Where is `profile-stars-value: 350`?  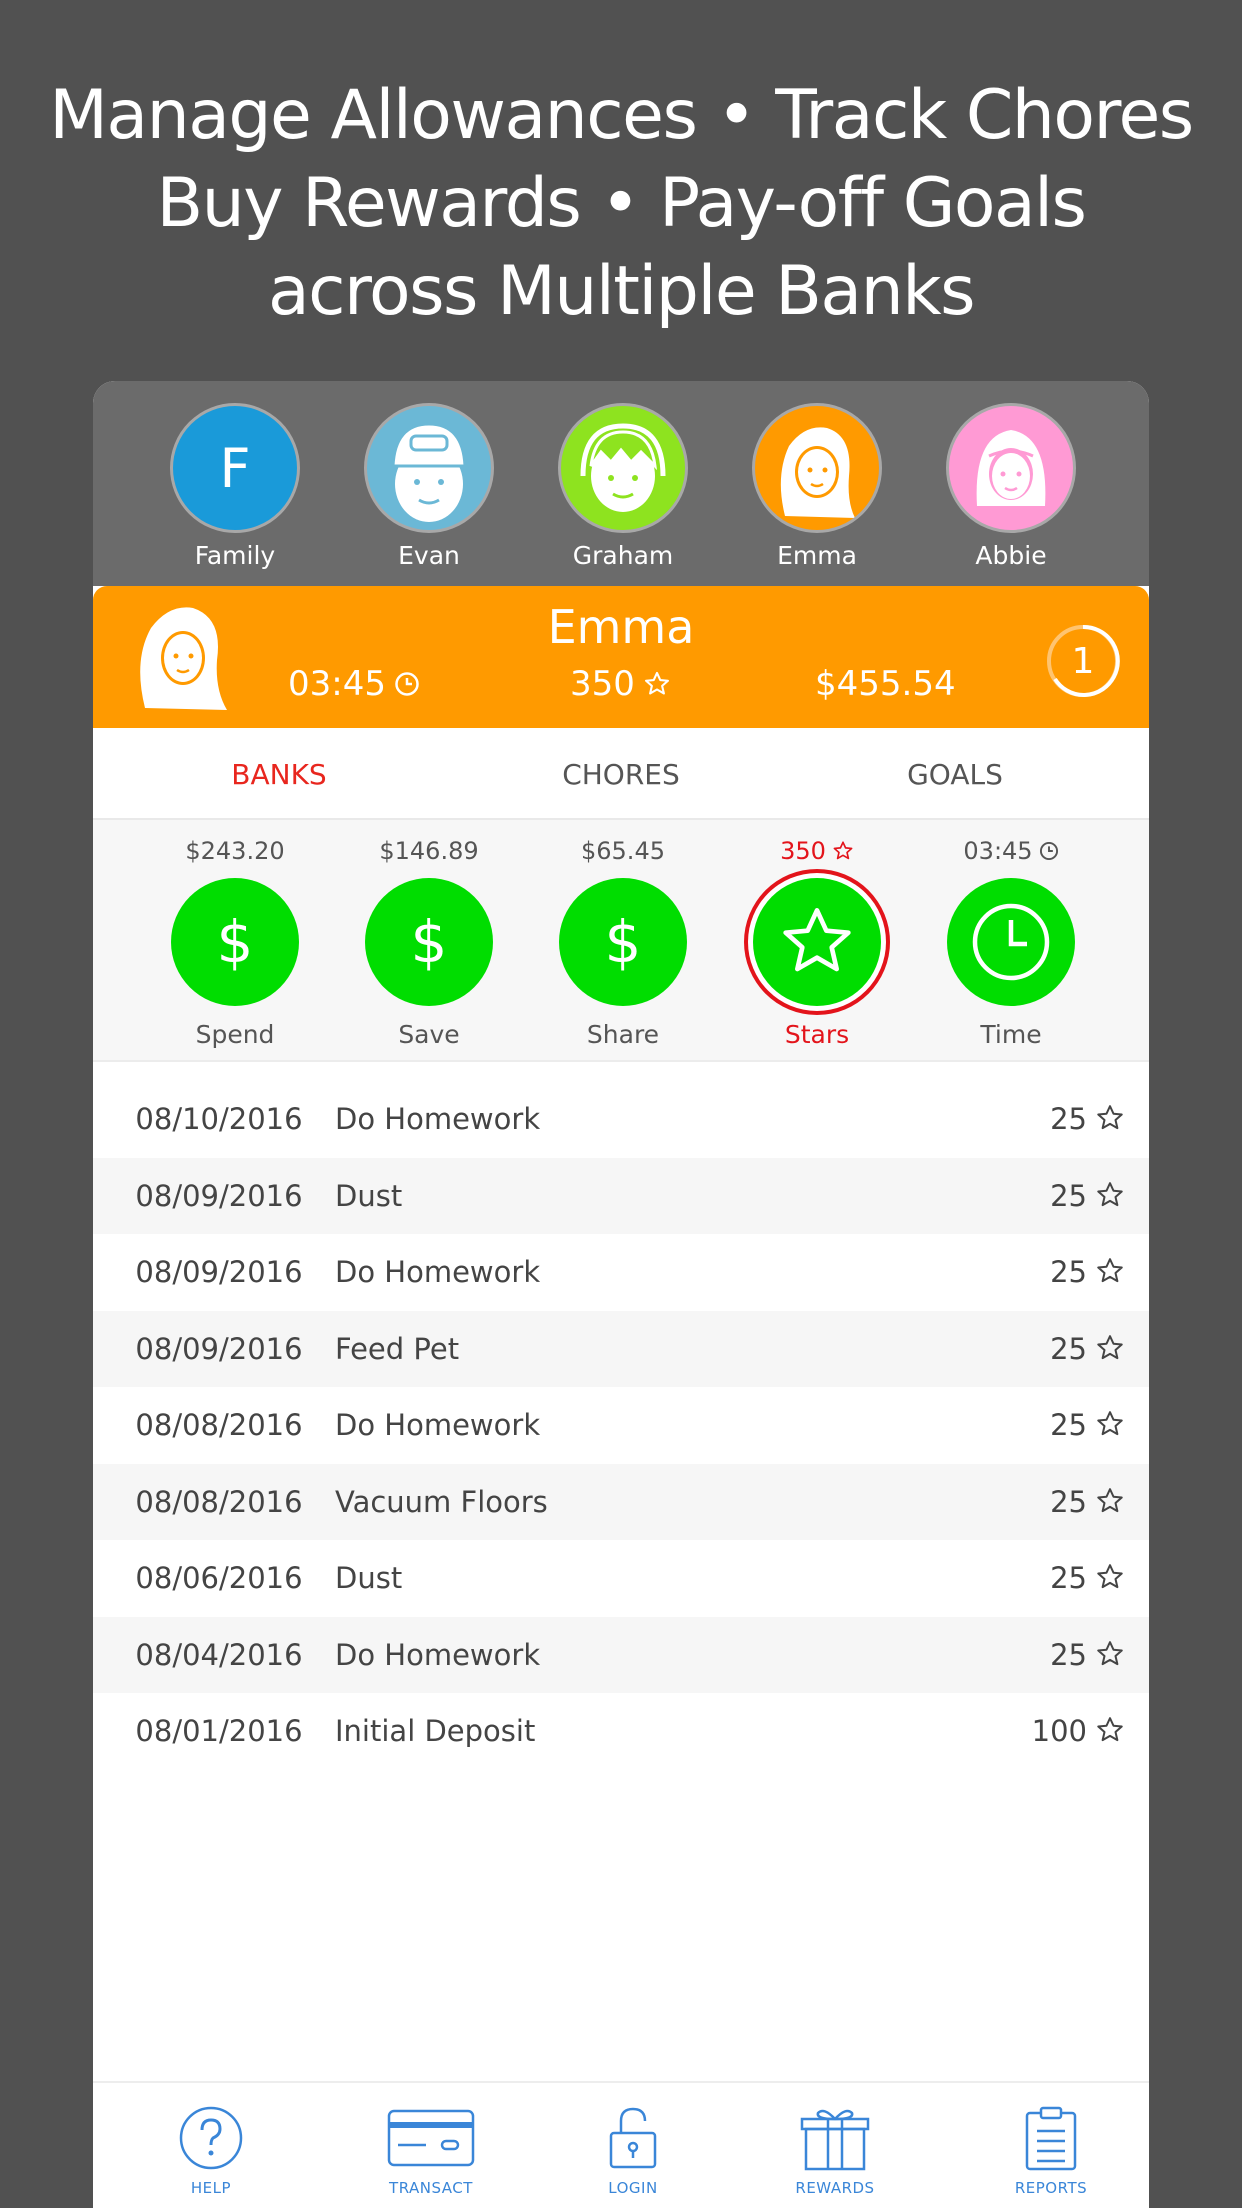
profile-stars-value: 350 is located at coordinates (602, 684).